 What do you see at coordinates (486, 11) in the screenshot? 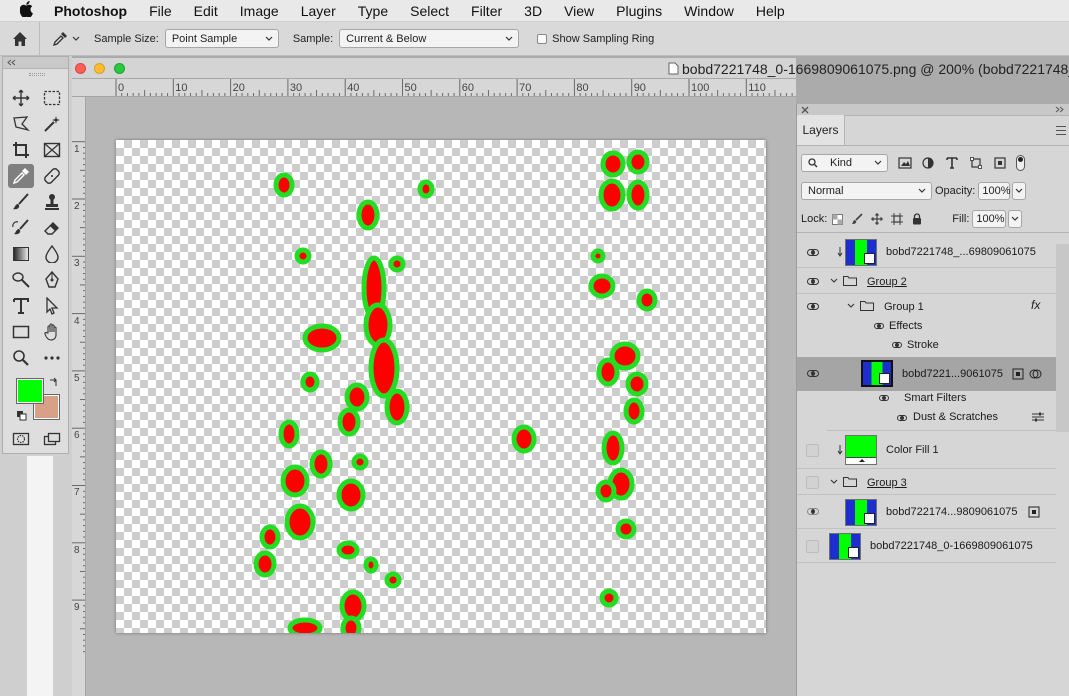
I see `menu-filter: Filter` at bounding box center [486, 11].